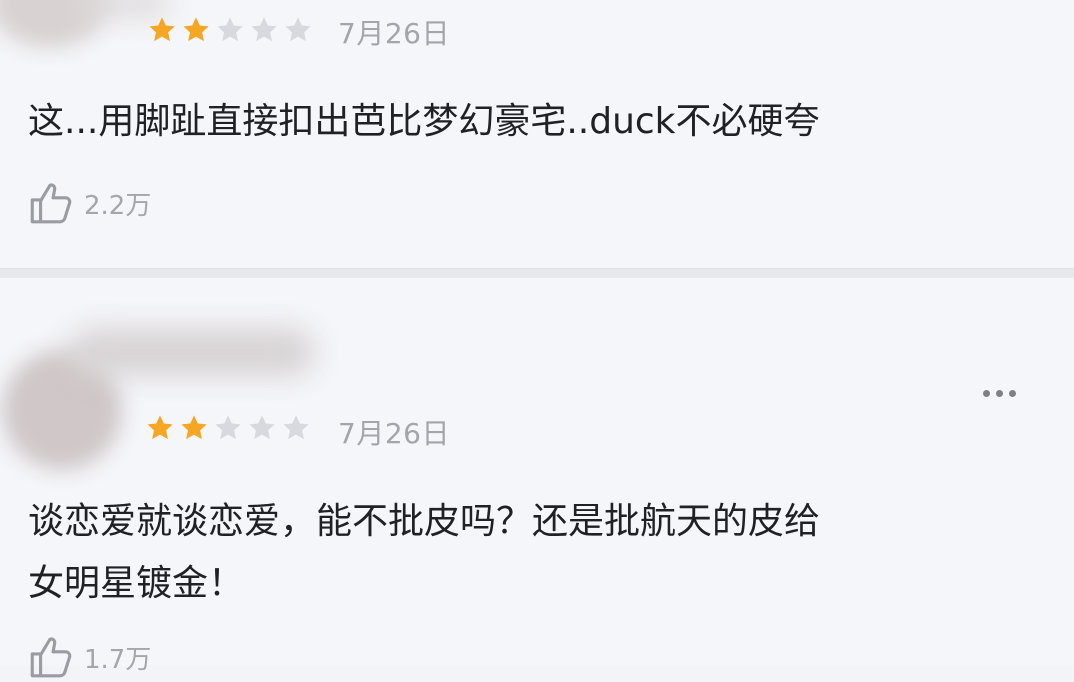 The height and width of the screenshot is (682, 1074). I want to click on like-button: 2.2万, so click(88, 203).